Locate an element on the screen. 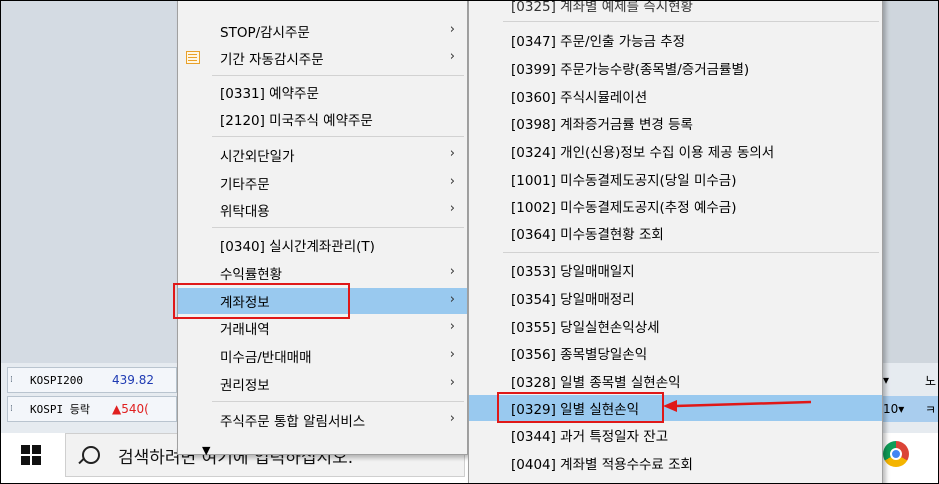 Image resolution: width=939 pixels, height=484 pixels. submenu-item: [0347] 주문/인출 가능금 추정 is located at coordinates (675, 40).